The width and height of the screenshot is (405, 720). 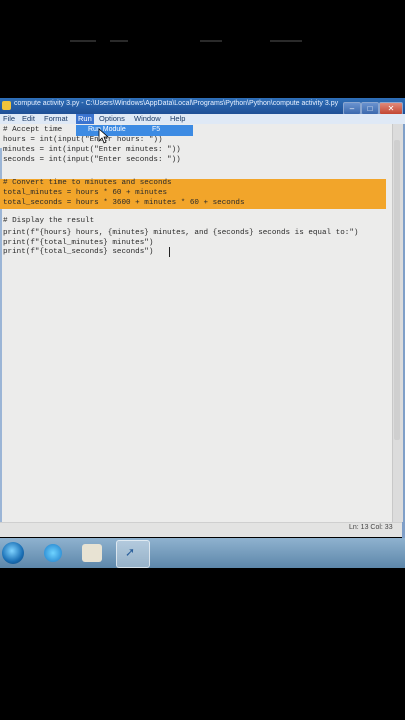 What do you see at coordinates (56, 119) in the screenshot?
I see `menu-format: Format` at bounding box center [56, 119].